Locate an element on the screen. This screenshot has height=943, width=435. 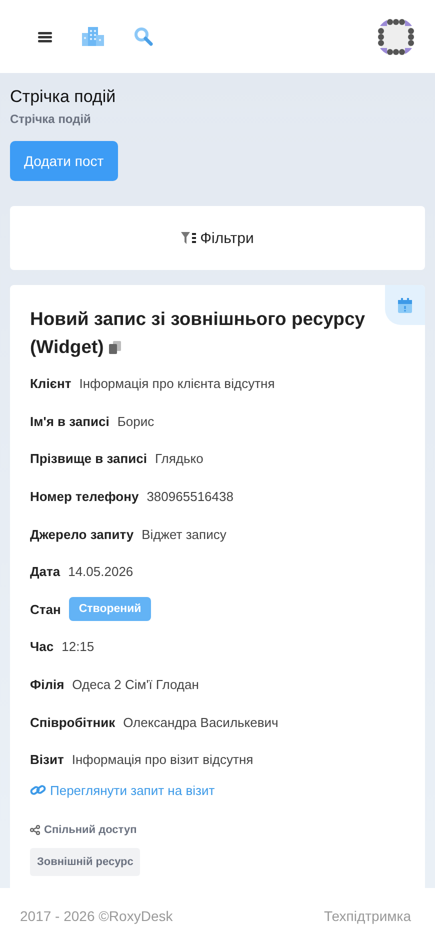
copy-icon is located at coordinates (114, 347).